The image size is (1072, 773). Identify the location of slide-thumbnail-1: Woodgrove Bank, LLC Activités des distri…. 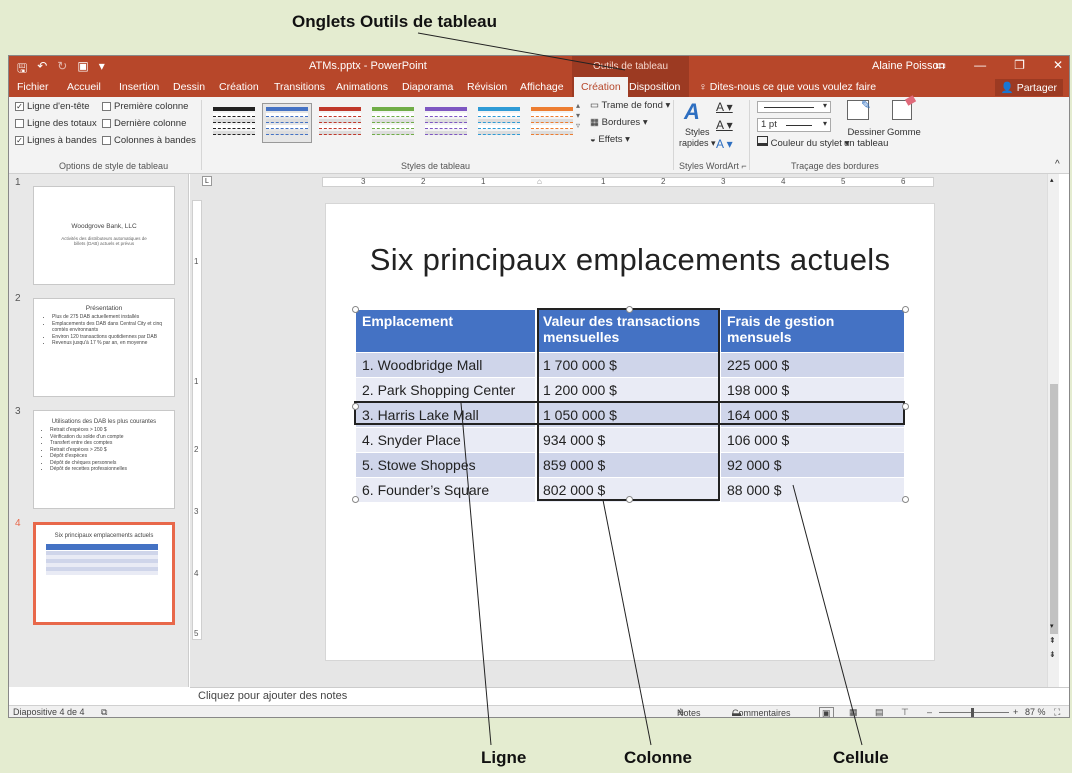
(104, 235).